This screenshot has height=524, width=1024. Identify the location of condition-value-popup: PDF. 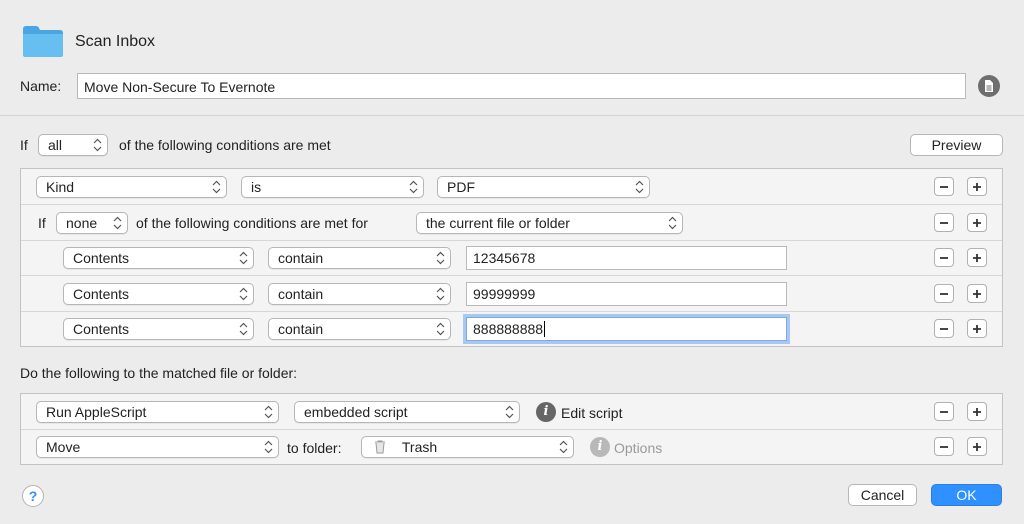
(543, 187).